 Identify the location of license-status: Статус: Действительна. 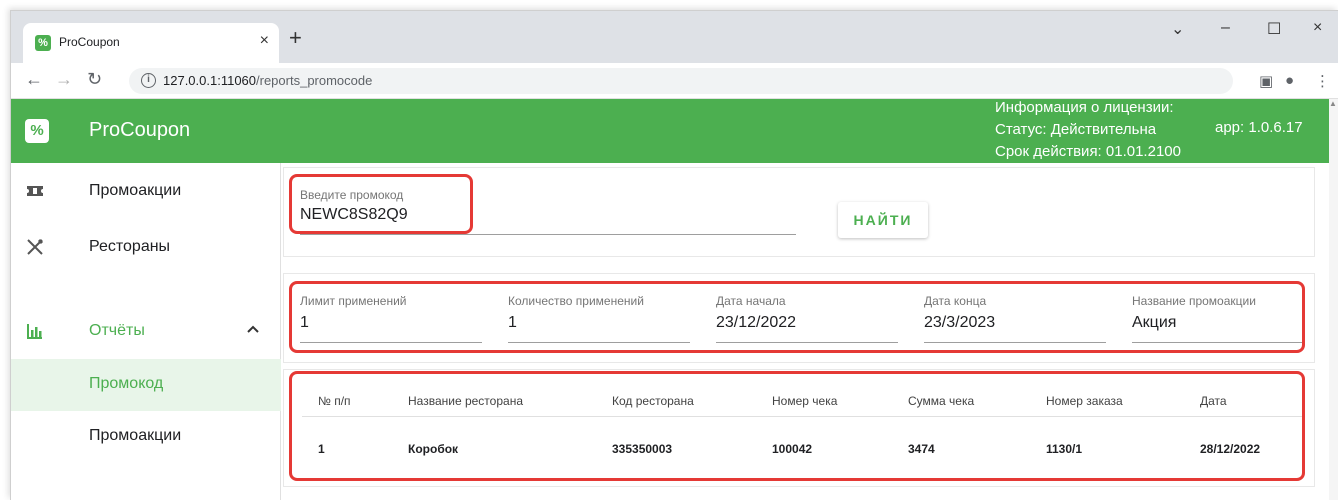
(1076, 129).